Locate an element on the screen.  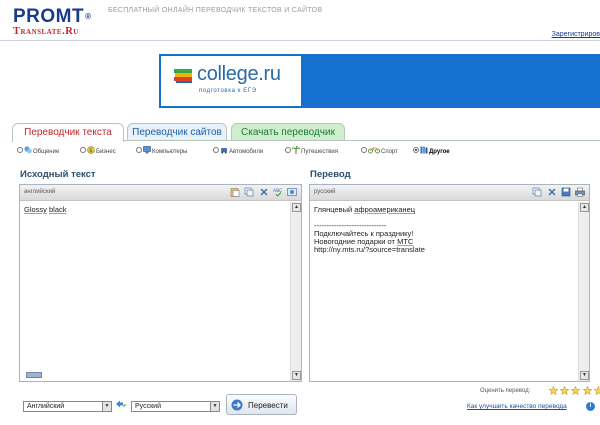
topic-chat: Общение is located at coordinates (38, 152).